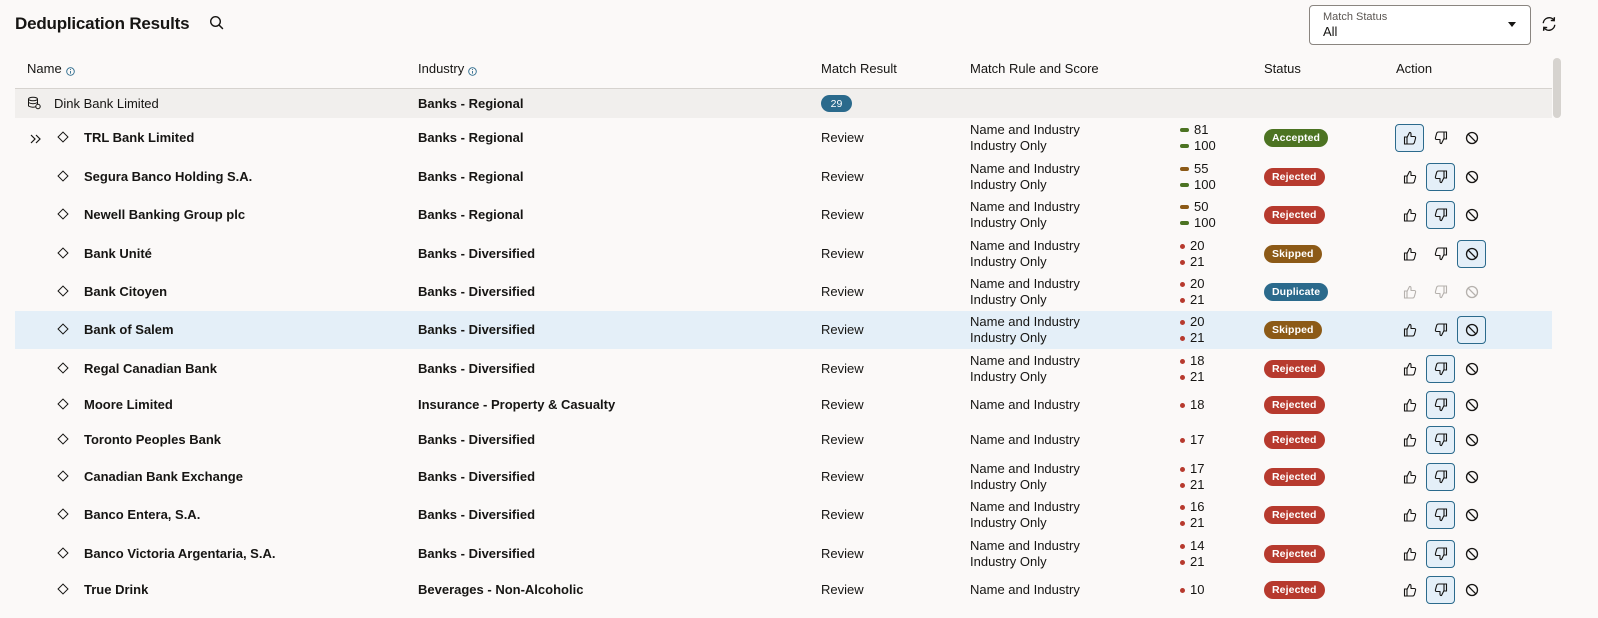 The width and height of the screenshot is (1598, 618). Describe the element at coordinates (139, 137) in the screenshot. I see `row-name: TRL Bank Limited` at that location.